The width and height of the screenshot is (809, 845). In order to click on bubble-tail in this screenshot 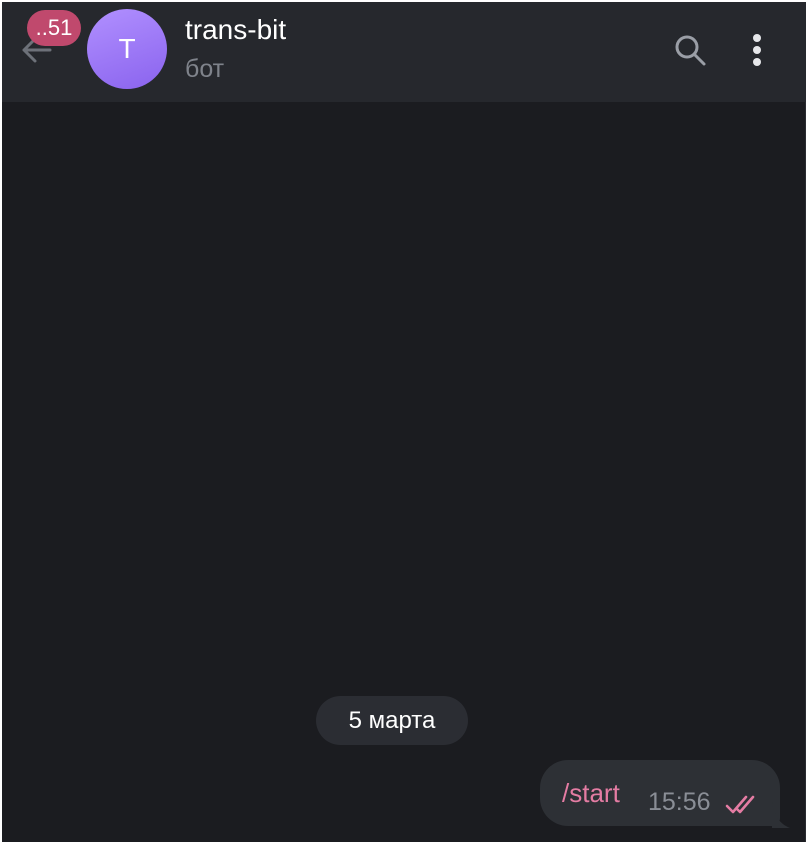, I will do `click(781, 815)`.